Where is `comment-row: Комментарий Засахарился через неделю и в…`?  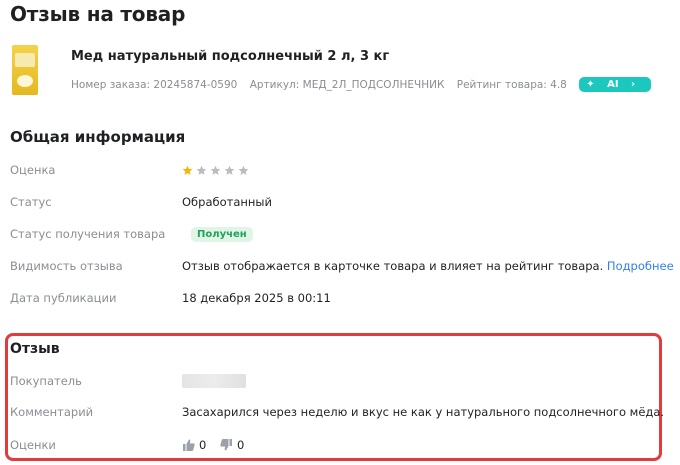
comment-row: Комментарий Засахарился через неделю и в… is located at coordinates (340, 415).